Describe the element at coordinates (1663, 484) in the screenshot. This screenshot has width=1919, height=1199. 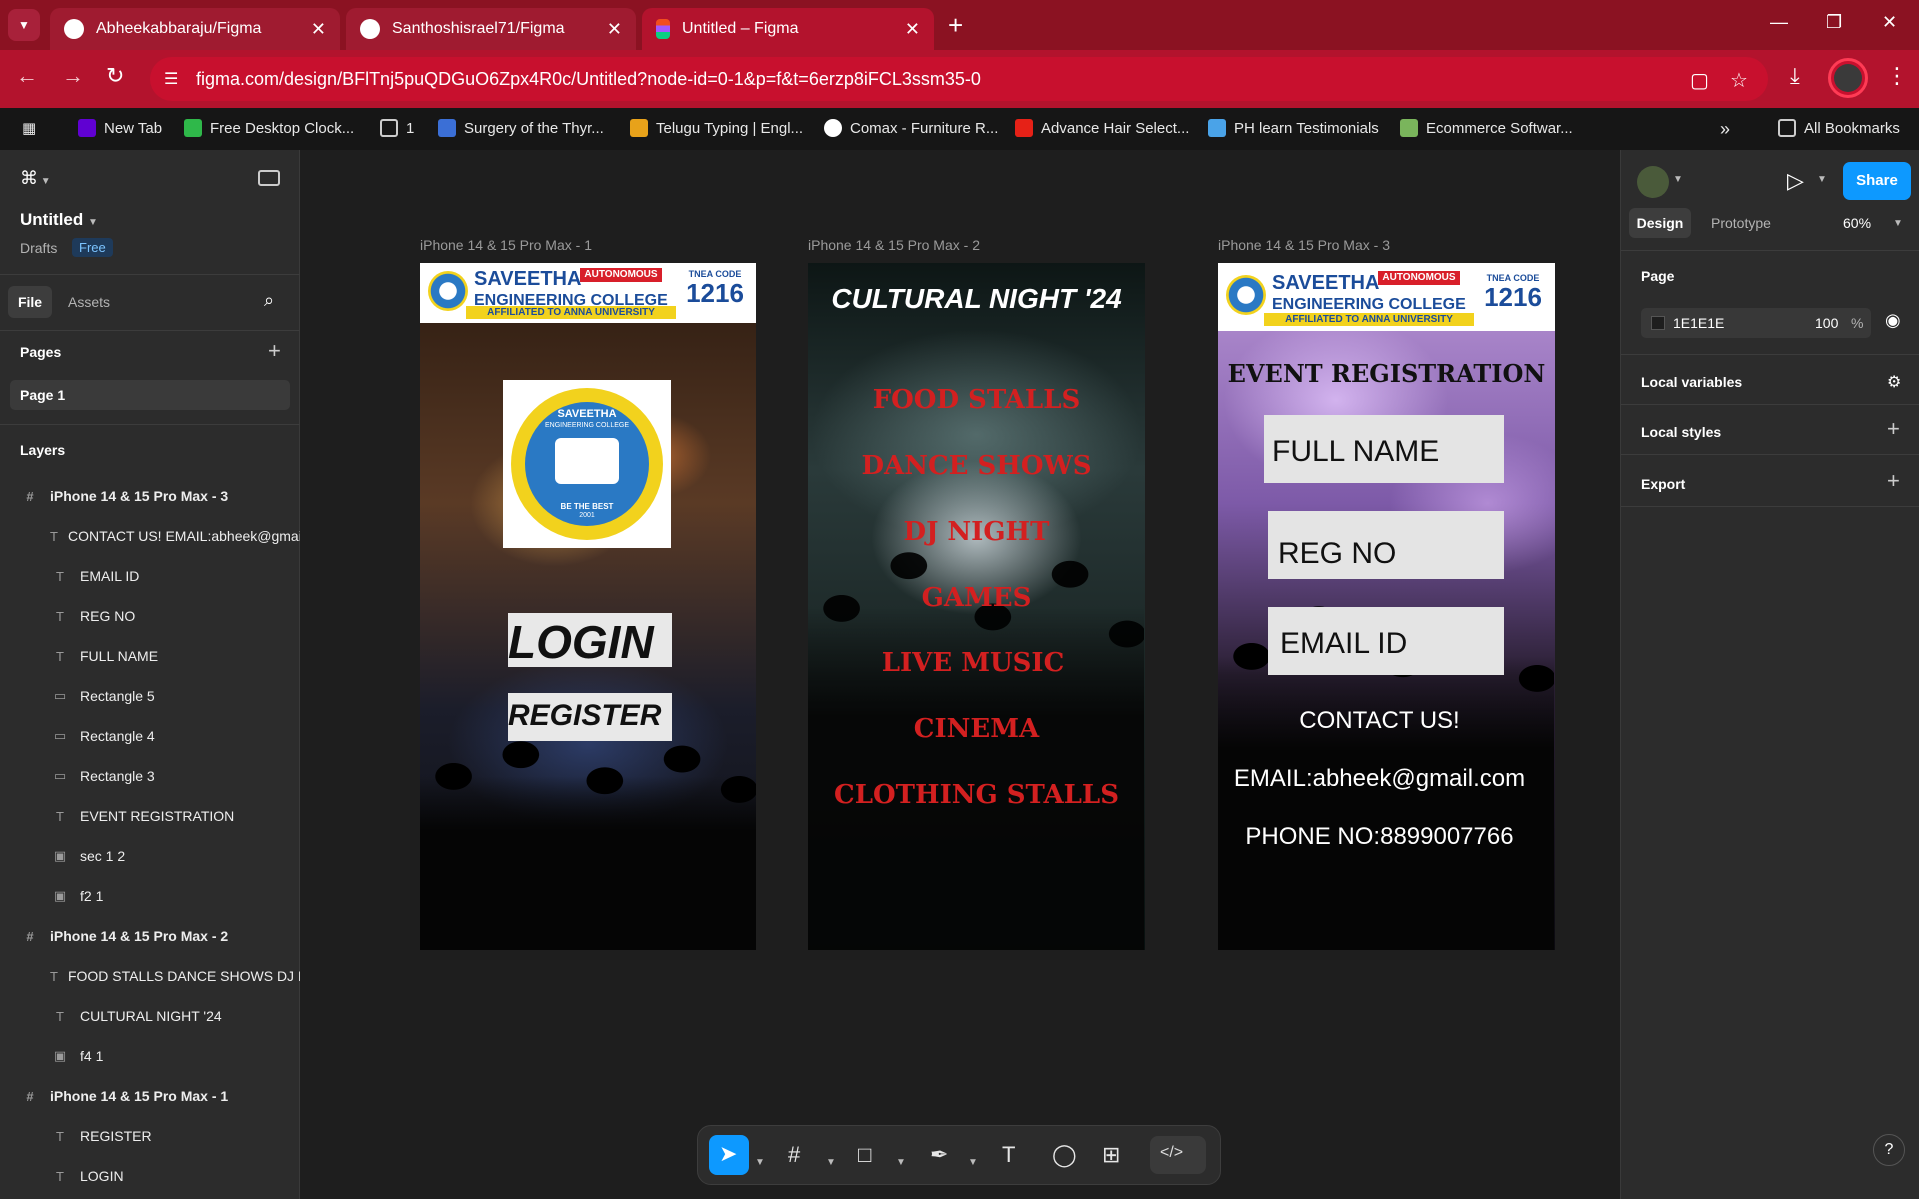
I see `export-section: Export` at that location.